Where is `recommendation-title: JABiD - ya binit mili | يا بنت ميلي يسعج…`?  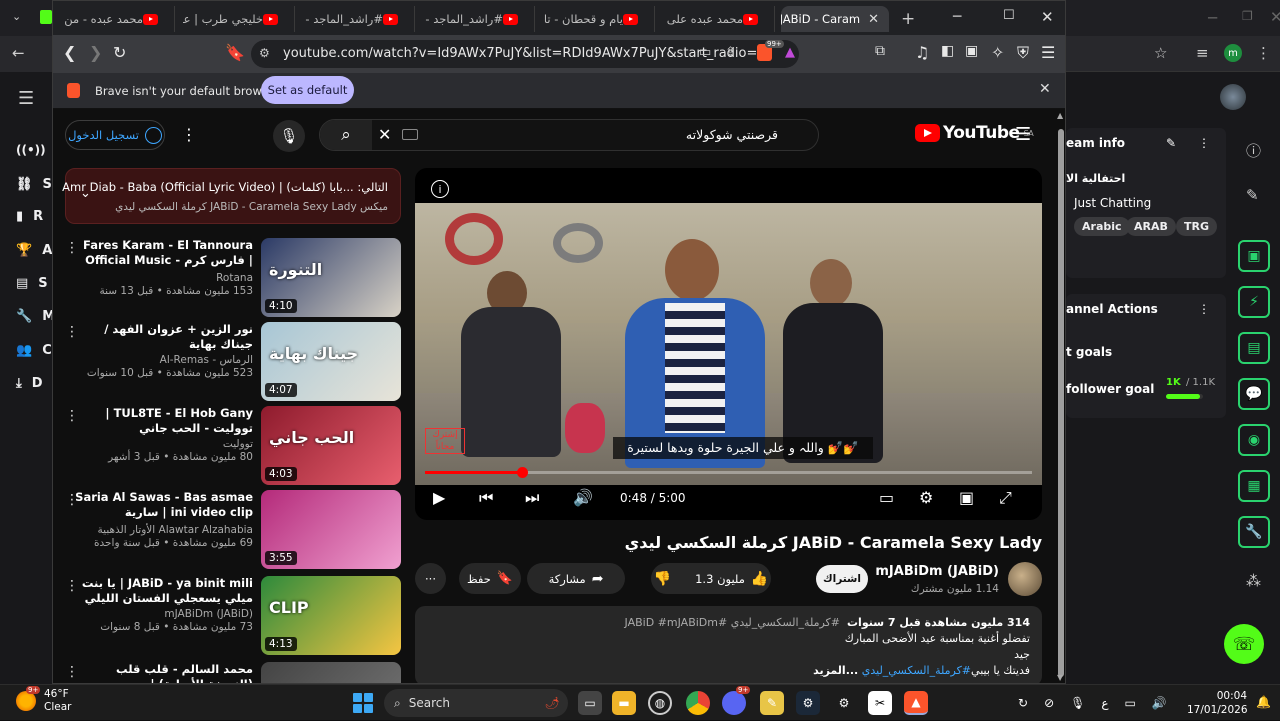 recommendation-title: JABiD - ya binit mili | يا بنت ميلي يسعج… is located at coordinates (164, 591).